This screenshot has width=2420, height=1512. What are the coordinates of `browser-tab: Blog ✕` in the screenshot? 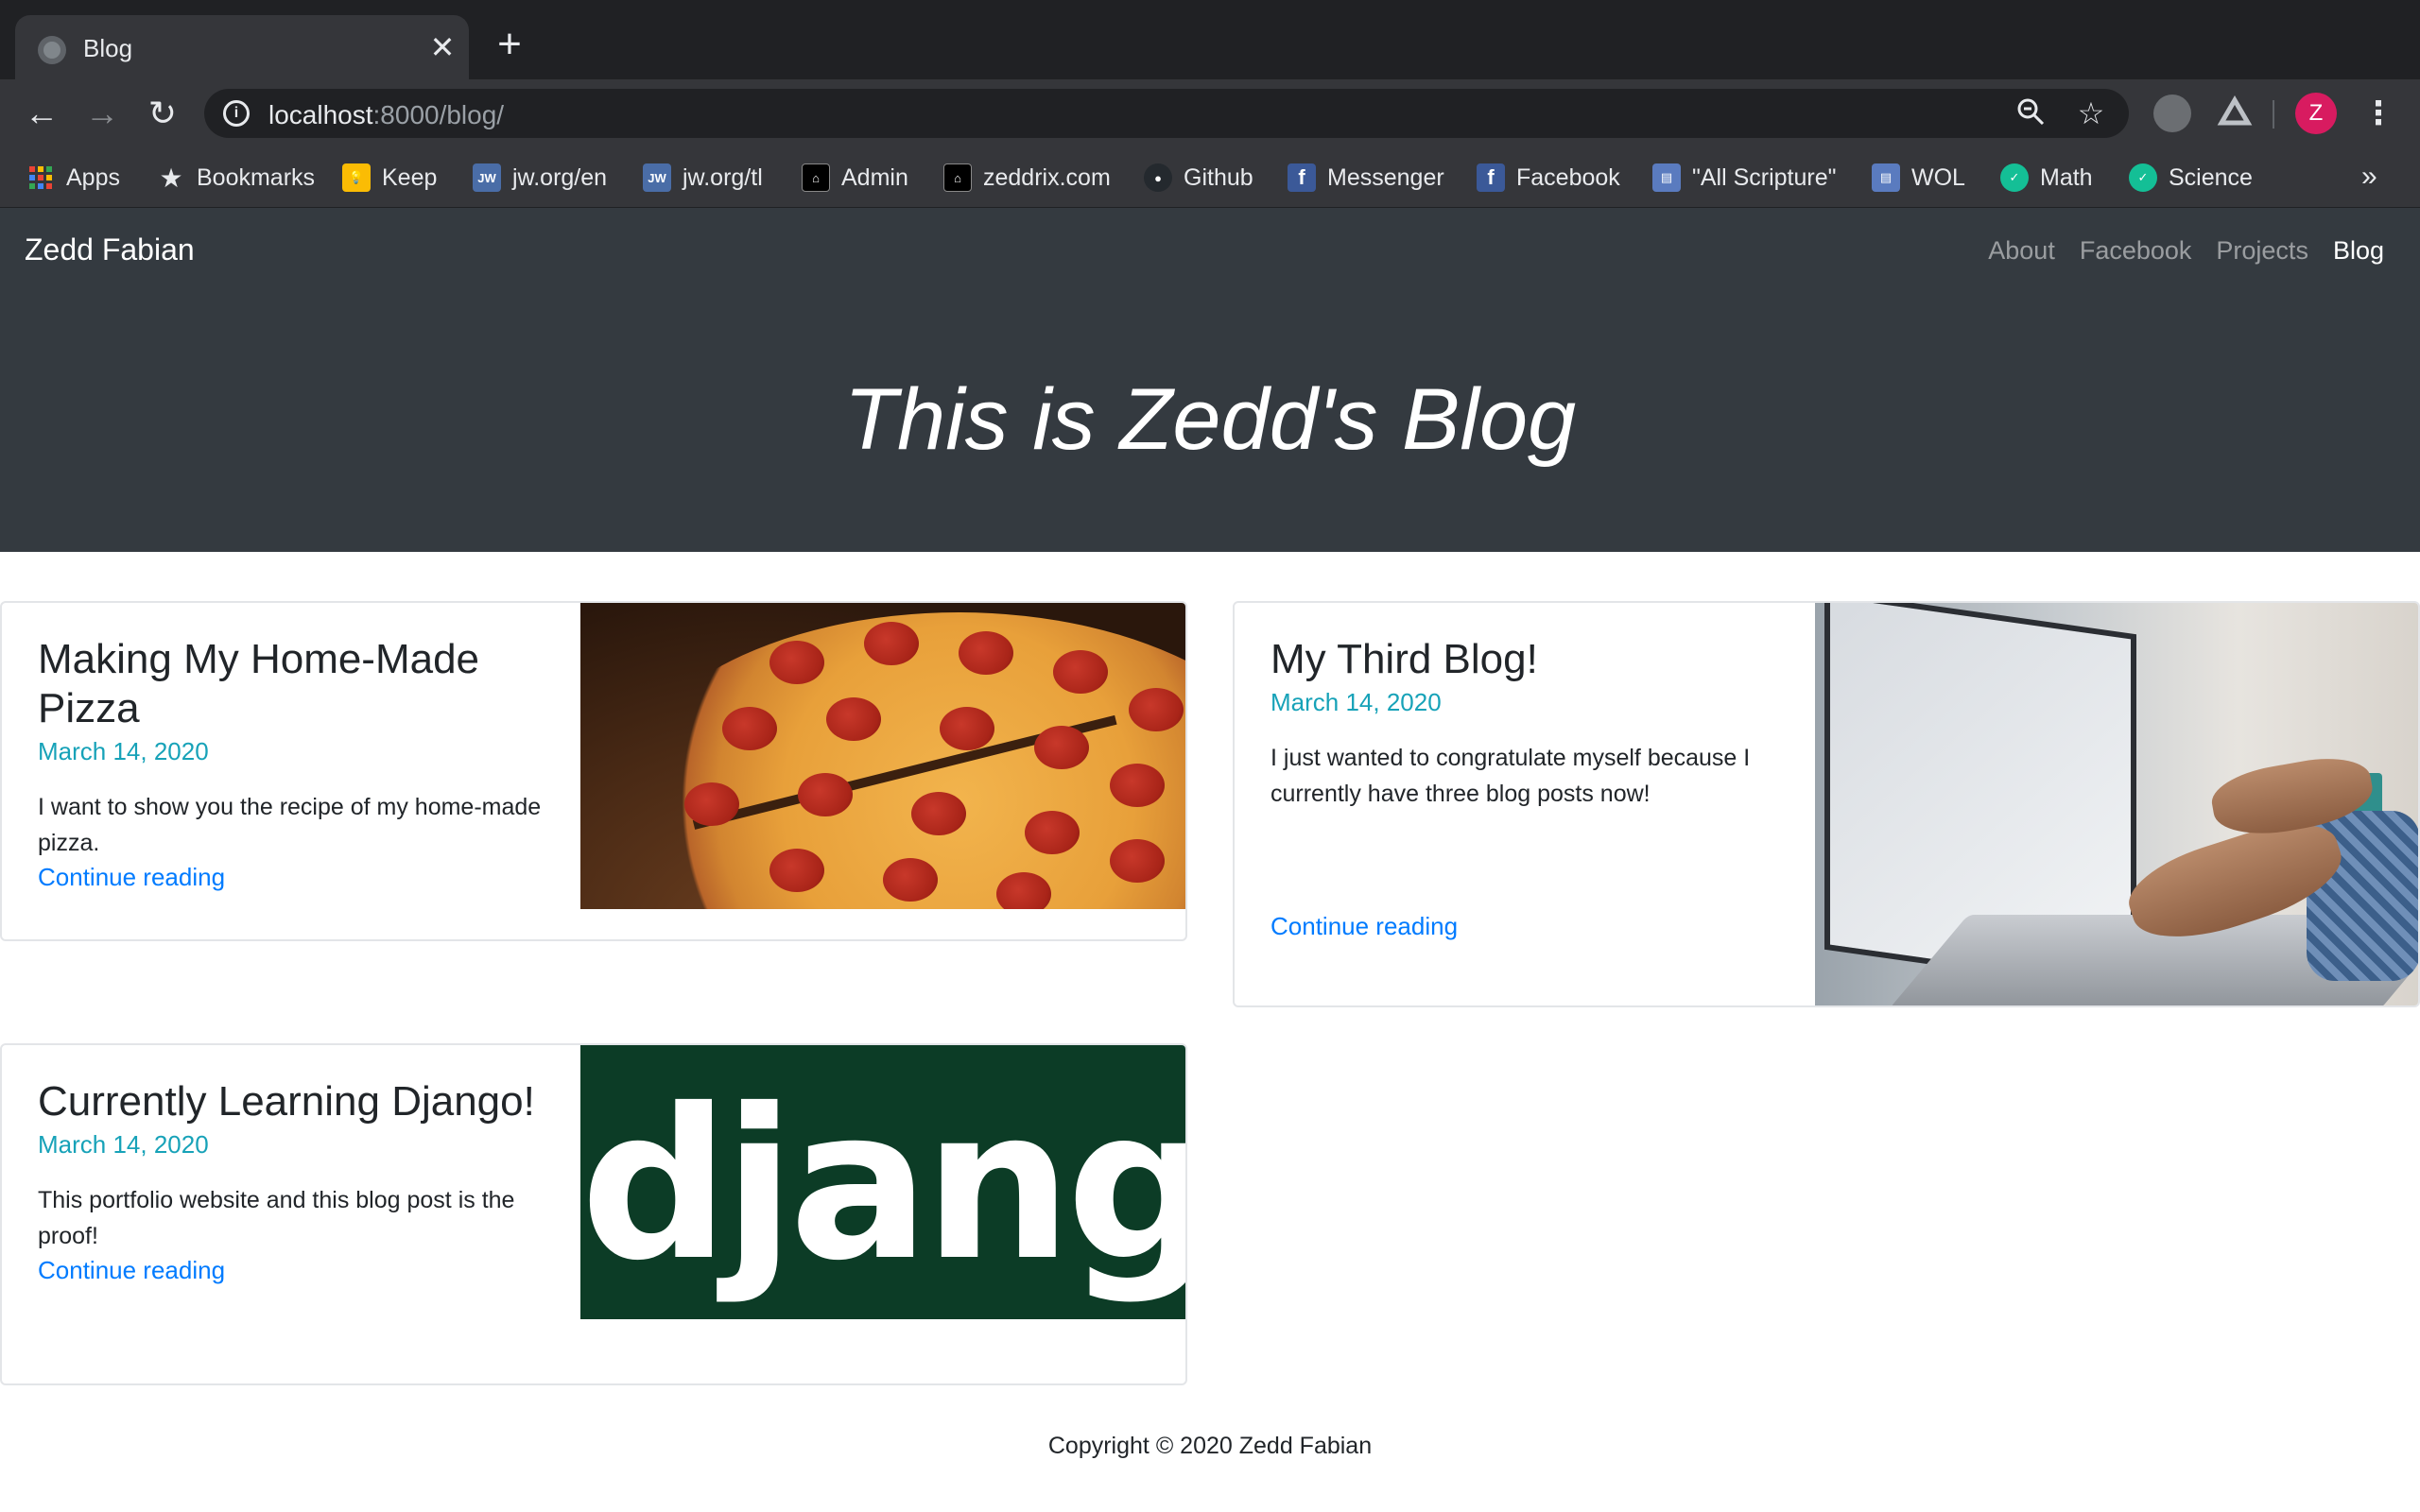 It's located at (242, 47).